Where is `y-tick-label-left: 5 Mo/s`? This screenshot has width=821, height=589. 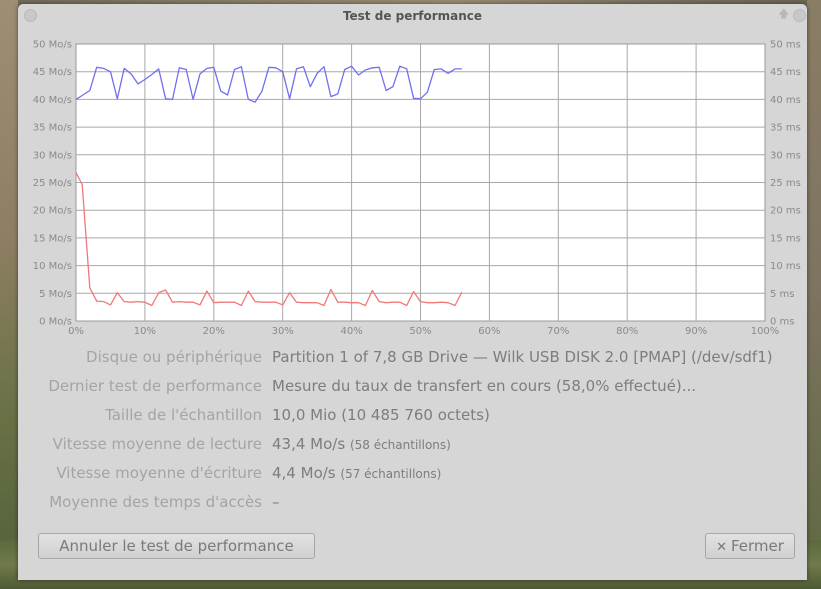
y-tick-label-left: 5 Mo/s is located at coordinates (55, 294).